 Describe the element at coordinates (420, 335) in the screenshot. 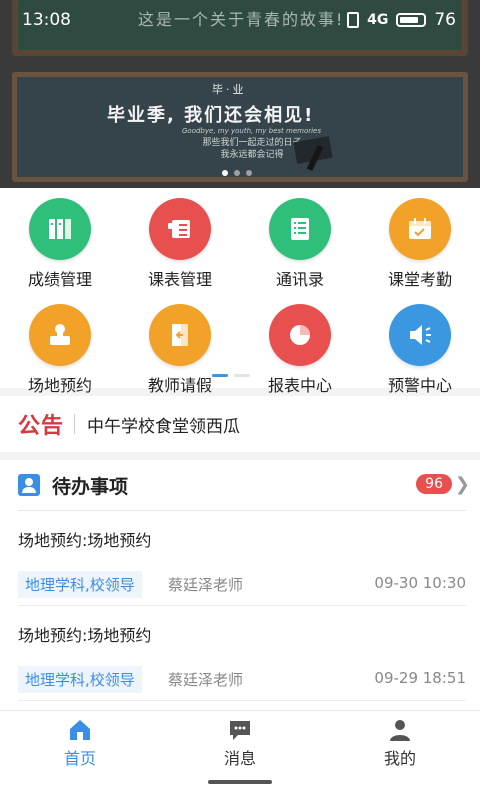

I see `alarm-icon` at that location.